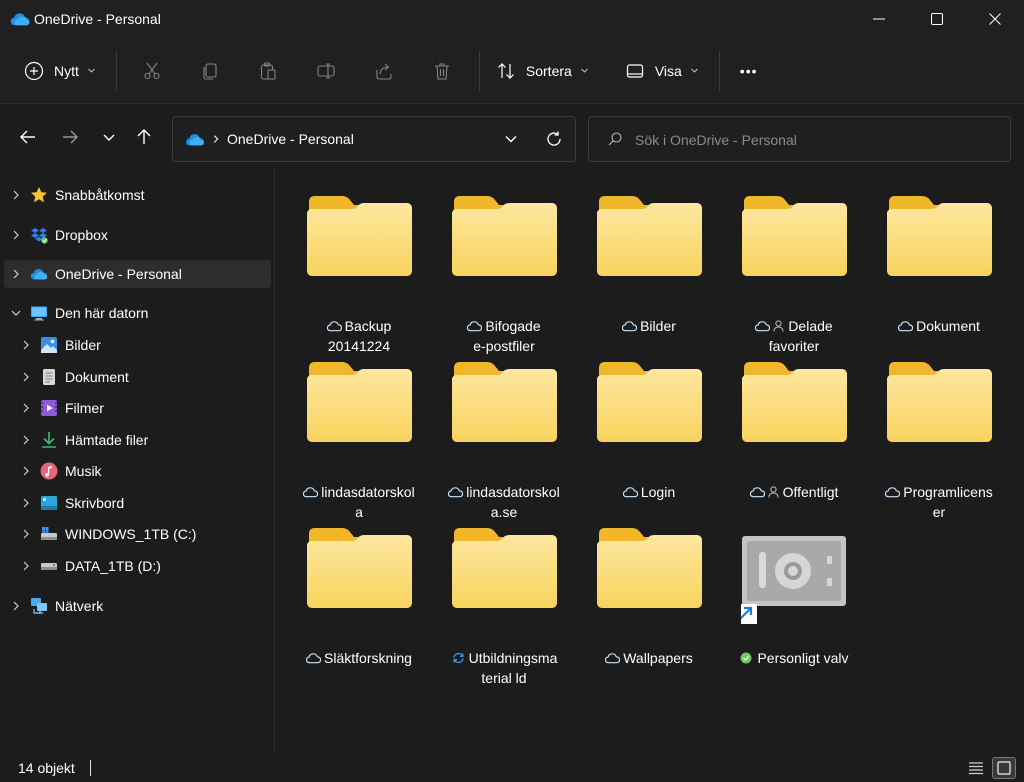 This screenshot has height=782, width=1024. Describe the element at coordinates (102, 313) in the screenshot. I see `sidebar-item-label: Den här datorn` at that location.